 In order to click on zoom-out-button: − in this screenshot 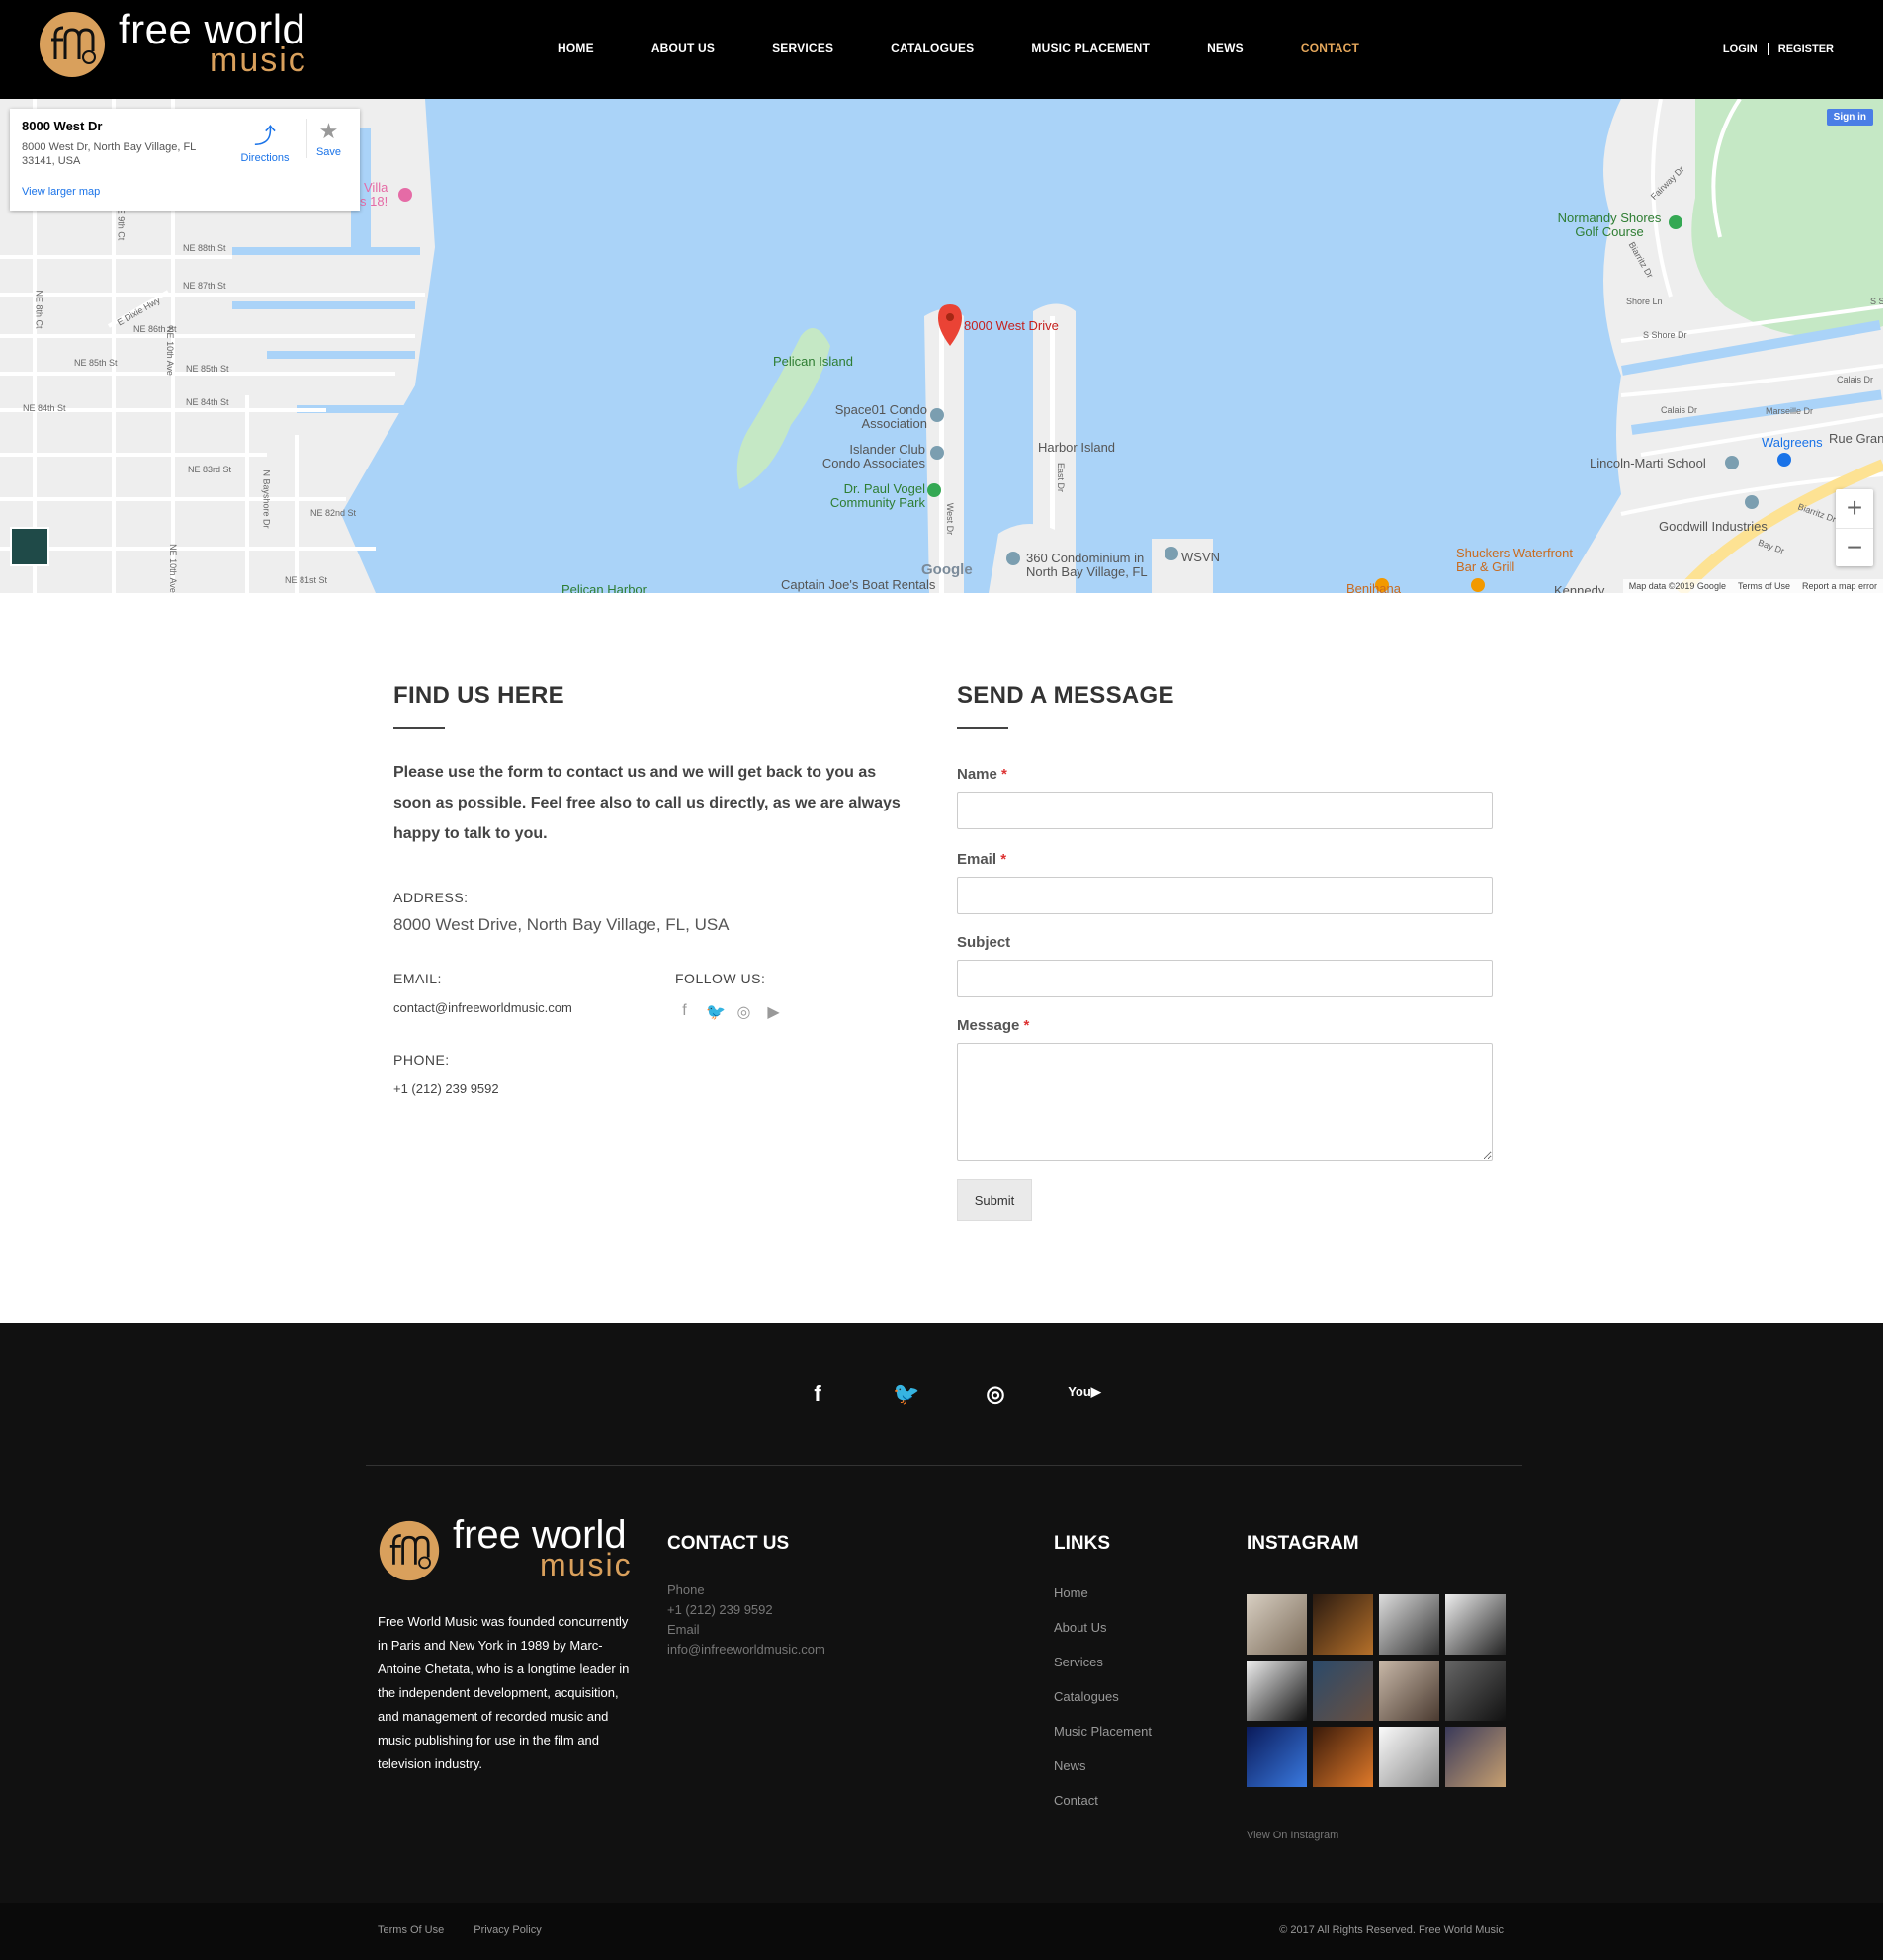, I will do `click(1854, 547)`.